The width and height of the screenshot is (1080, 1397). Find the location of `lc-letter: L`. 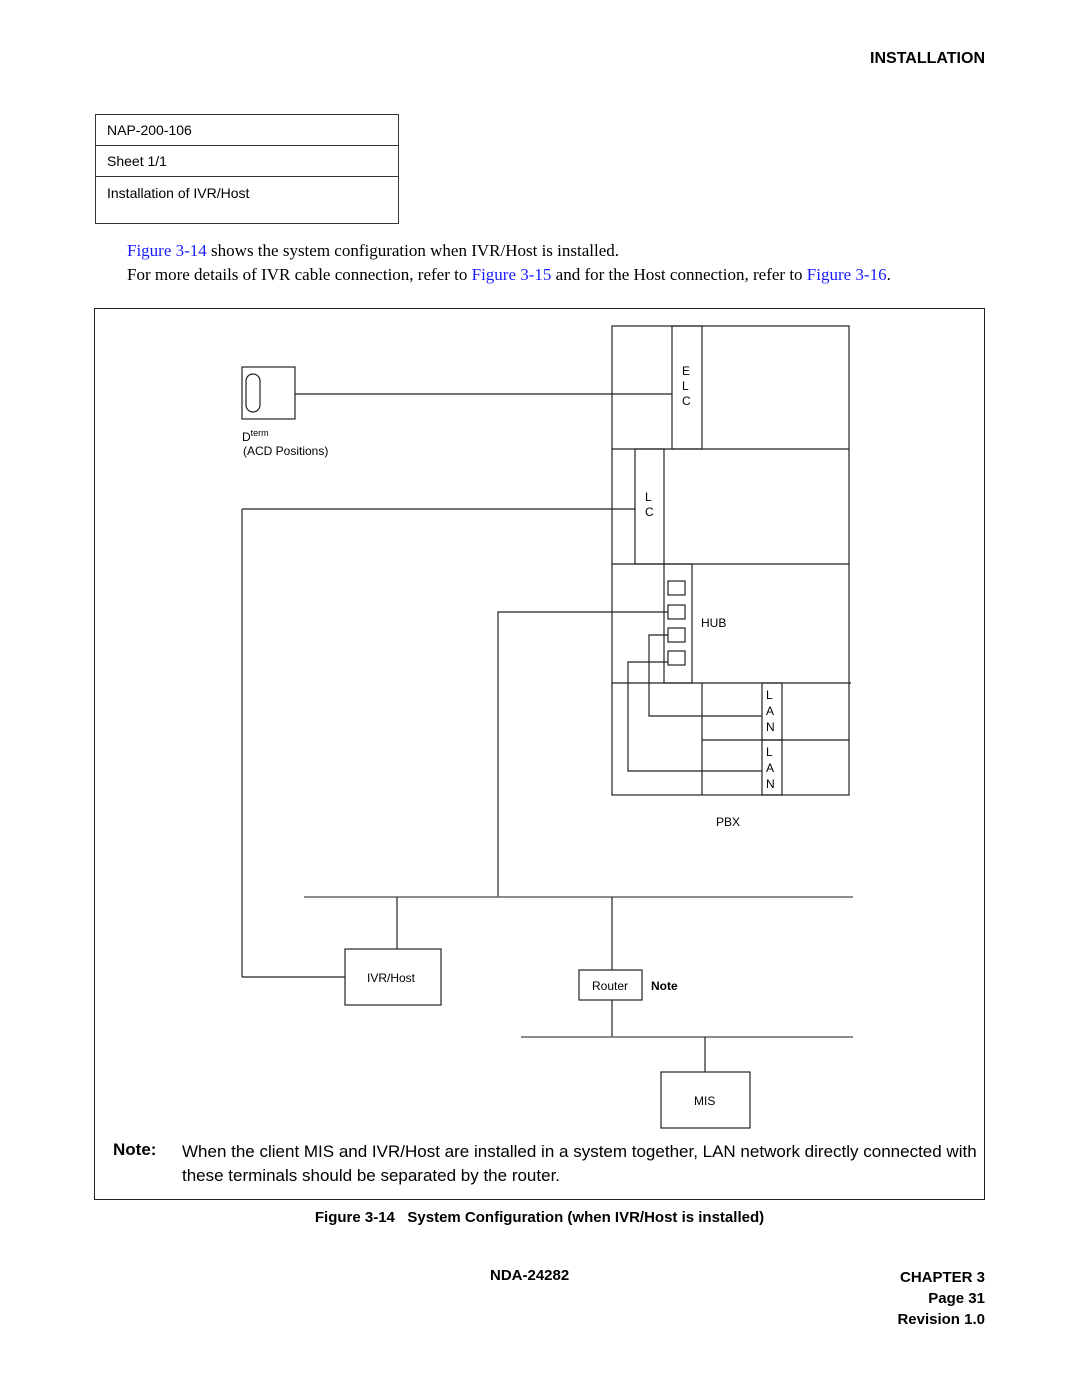

lc-letter: L is located at coordinates (648, 497).